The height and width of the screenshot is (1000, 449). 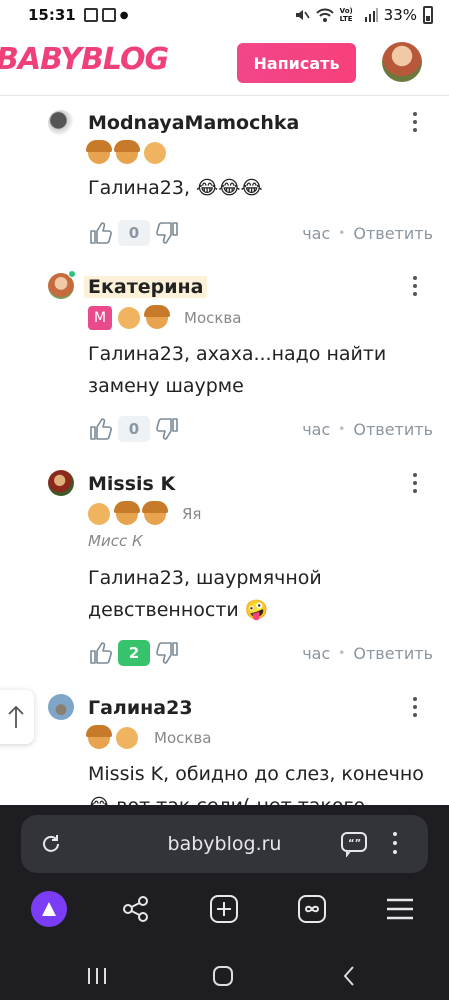 What do you see at coordinates (115, 541) in the screenshot?
I see `user-status: Мисс К` at bounding box center [115, 541].